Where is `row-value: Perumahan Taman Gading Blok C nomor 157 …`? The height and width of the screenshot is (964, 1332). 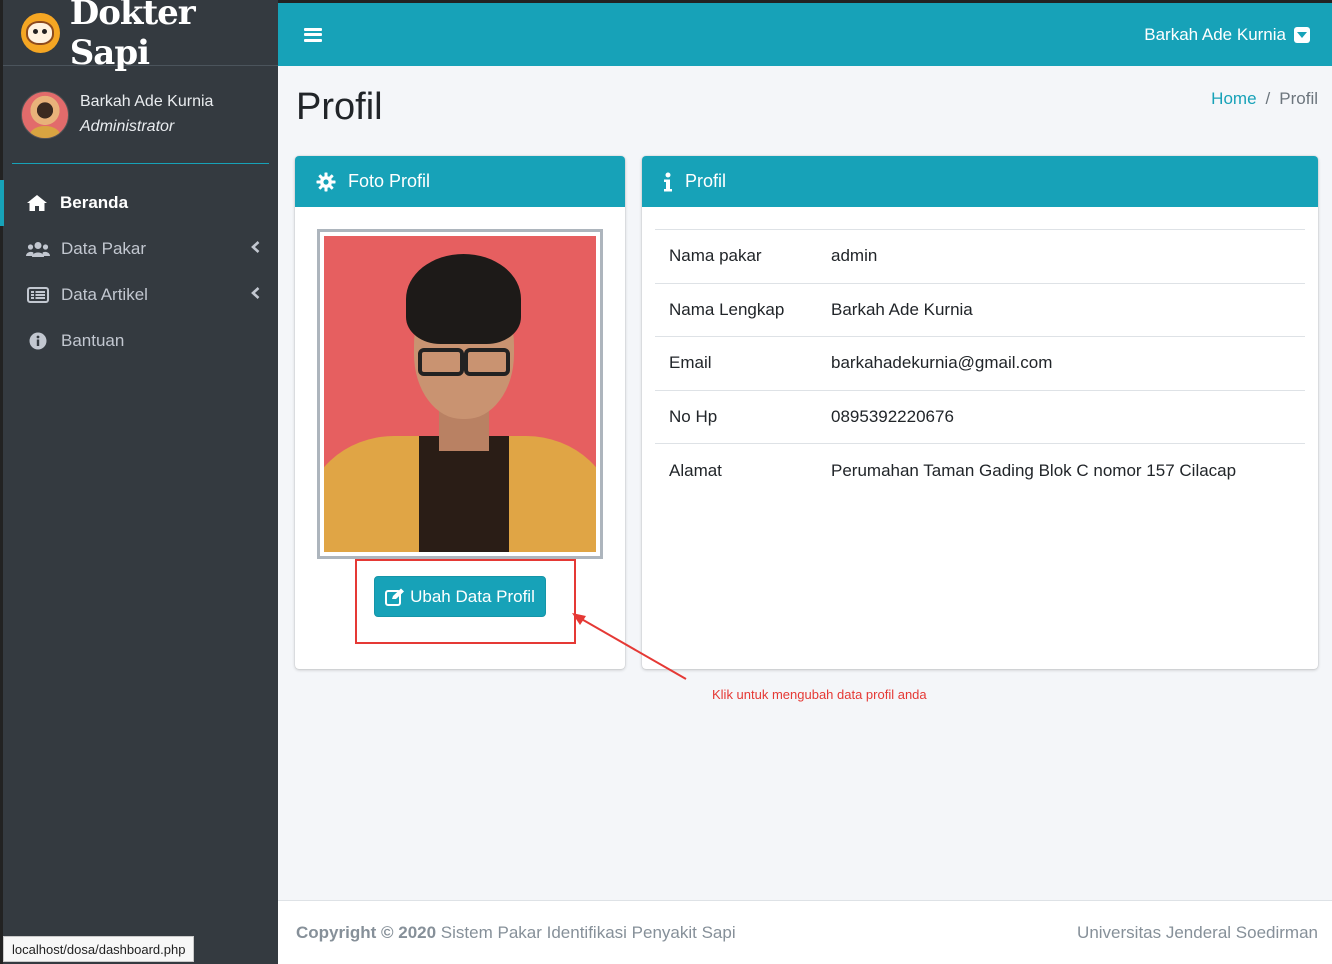
row-value: Perumahan Taman Gading Blok C nomor 157 … is located at coordinates (1061, 470).